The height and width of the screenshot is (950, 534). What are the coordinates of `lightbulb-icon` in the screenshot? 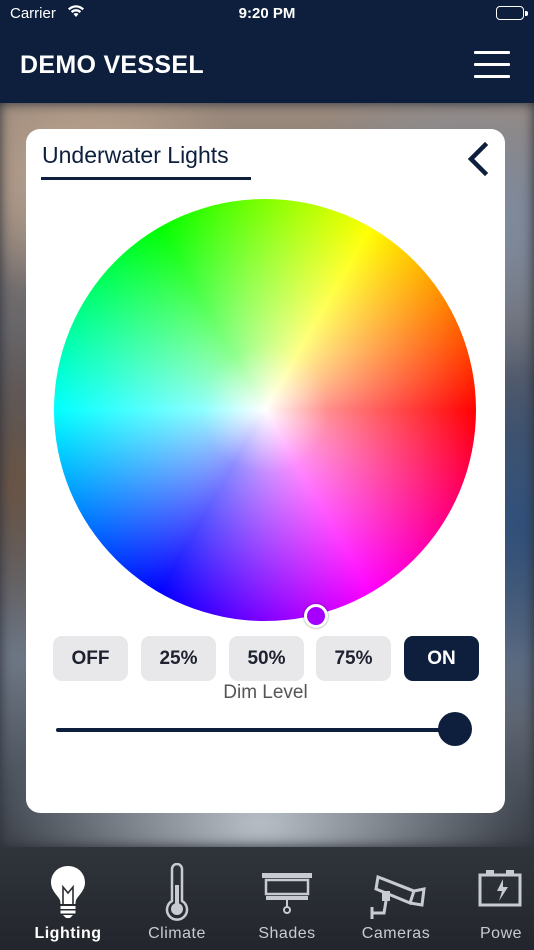 It's located at (68, 892).